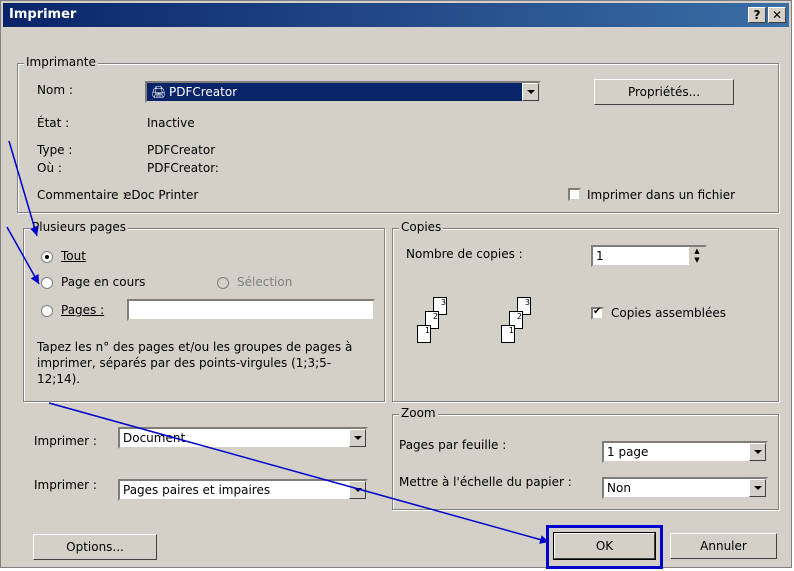  I want to click on state-value: Inactive, so click(171, 123).